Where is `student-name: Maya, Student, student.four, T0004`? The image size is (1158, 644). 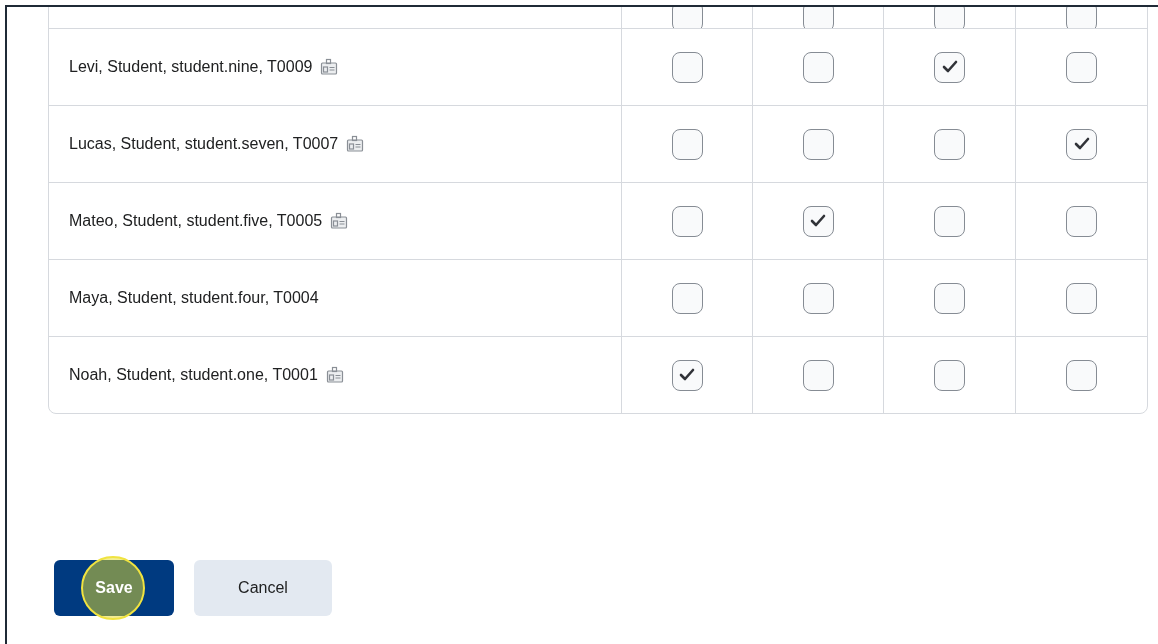 student-name: Maya, Student, student.four, T0004 is located at coordinates (194, 298).